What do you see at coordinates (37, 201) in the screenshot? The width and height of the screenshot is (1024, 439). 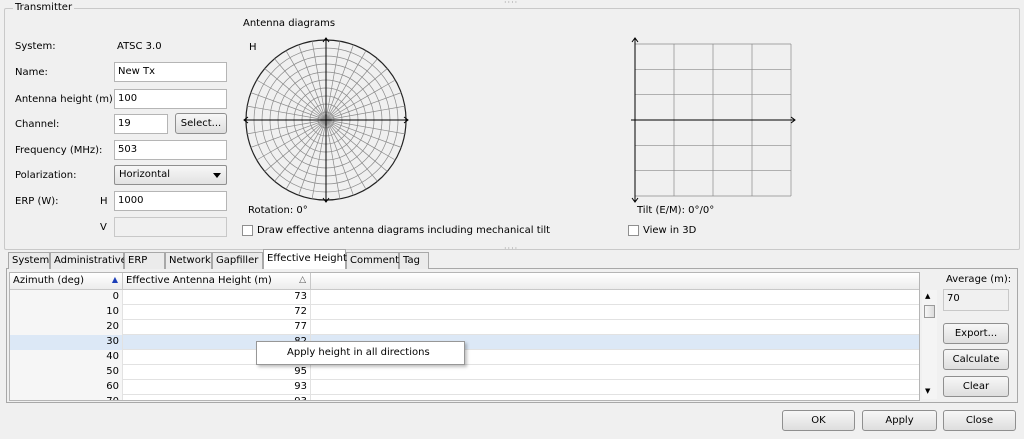 I see `erp-label: ERP (W):` at bounding box center [37, 201].